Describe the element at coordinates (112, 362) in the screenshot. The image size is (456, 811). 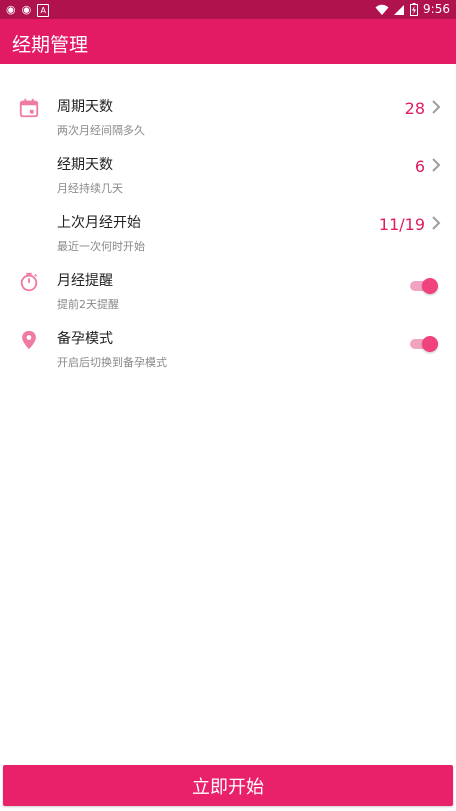
I see `setting-subtitle: 开启后切换到备孕模式` at that location.